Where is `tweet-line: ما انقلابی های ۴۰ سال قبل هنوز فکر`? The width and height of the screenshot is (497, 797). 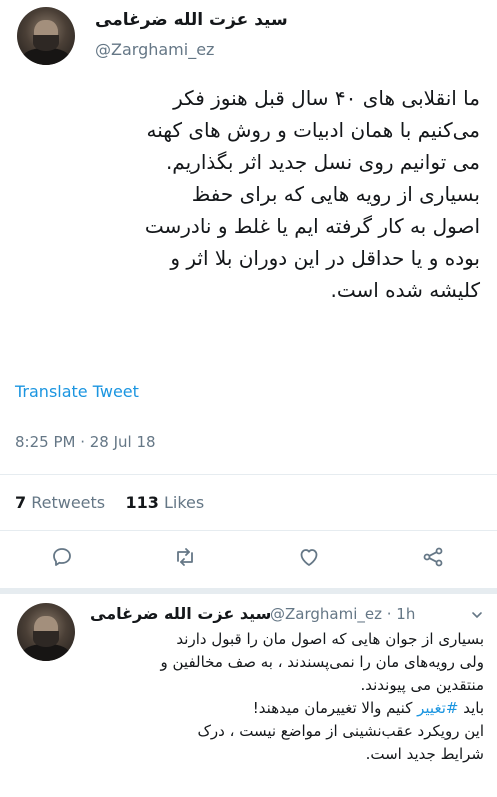
tweet-line: ما انقلابی های ۴۰ سال قبل هنوز فکر is located at coordinates (326, 98).